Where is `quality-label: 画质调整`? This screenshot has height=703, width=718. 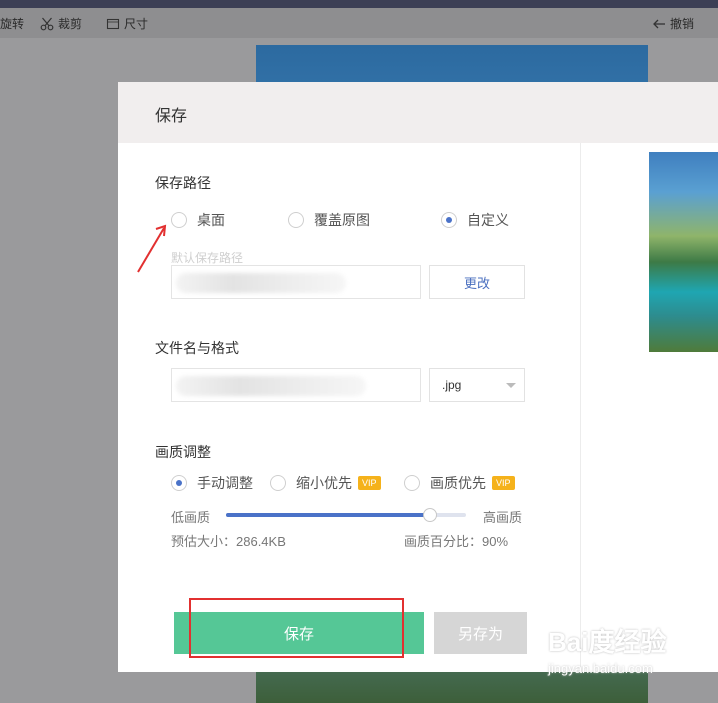
quality-label: 画质调整 is located at coordinates (183, 452).